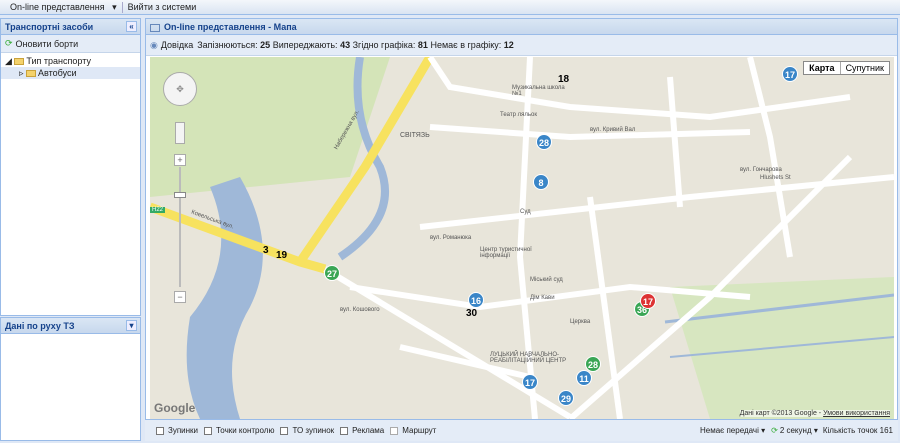 The height and width of the screenshot is (443, 900). Describe the element at coordinates (368, 430) in the screenshot. I see `checkbox-label: Реклама` at that location.